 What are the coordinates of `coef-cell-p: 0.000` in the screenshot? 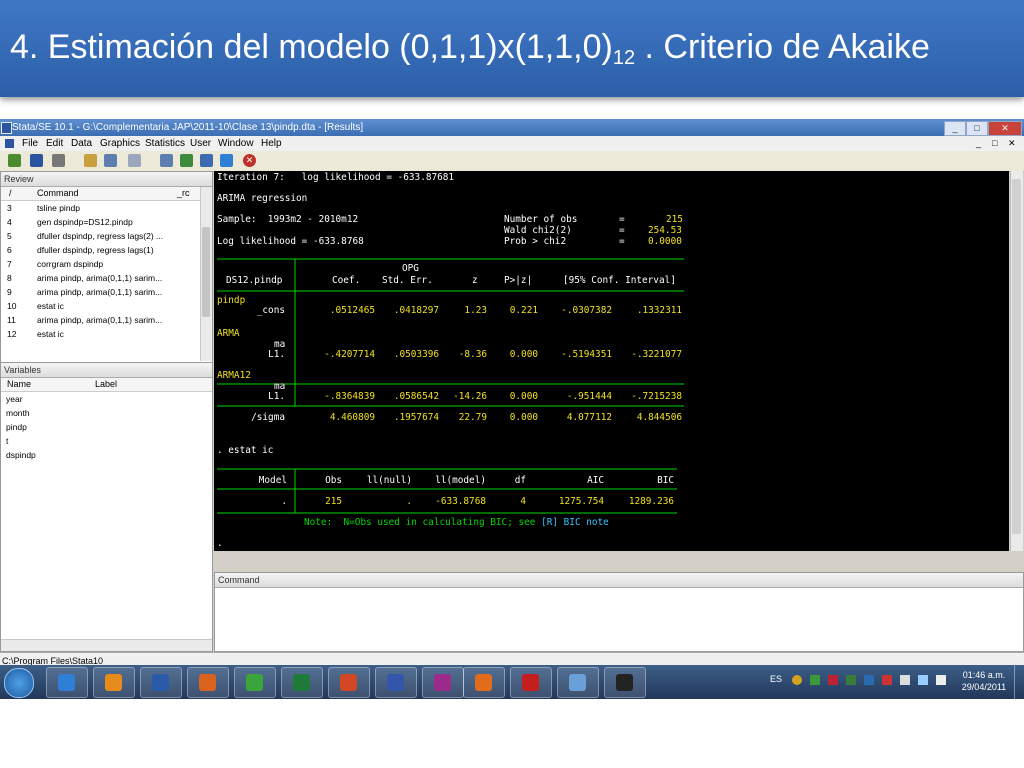 It's located at (523, 417).